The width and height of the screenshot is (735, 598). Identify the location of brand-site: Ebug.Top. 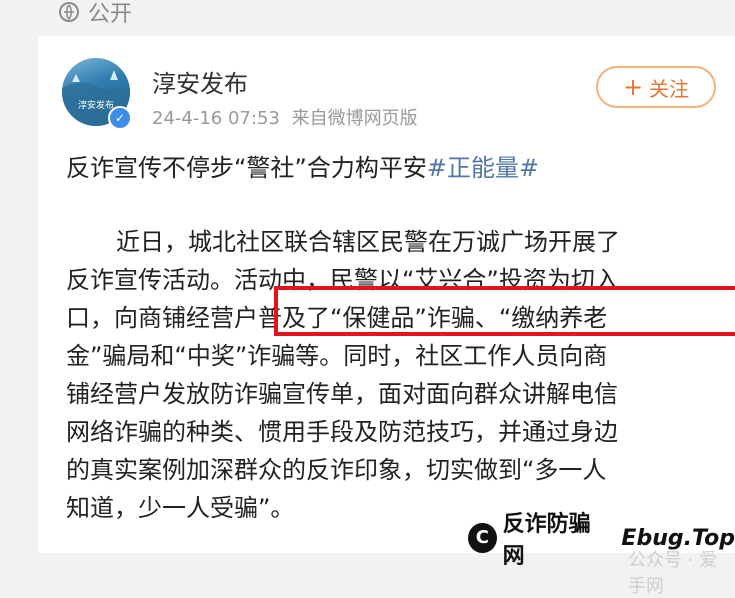
(678, 538).